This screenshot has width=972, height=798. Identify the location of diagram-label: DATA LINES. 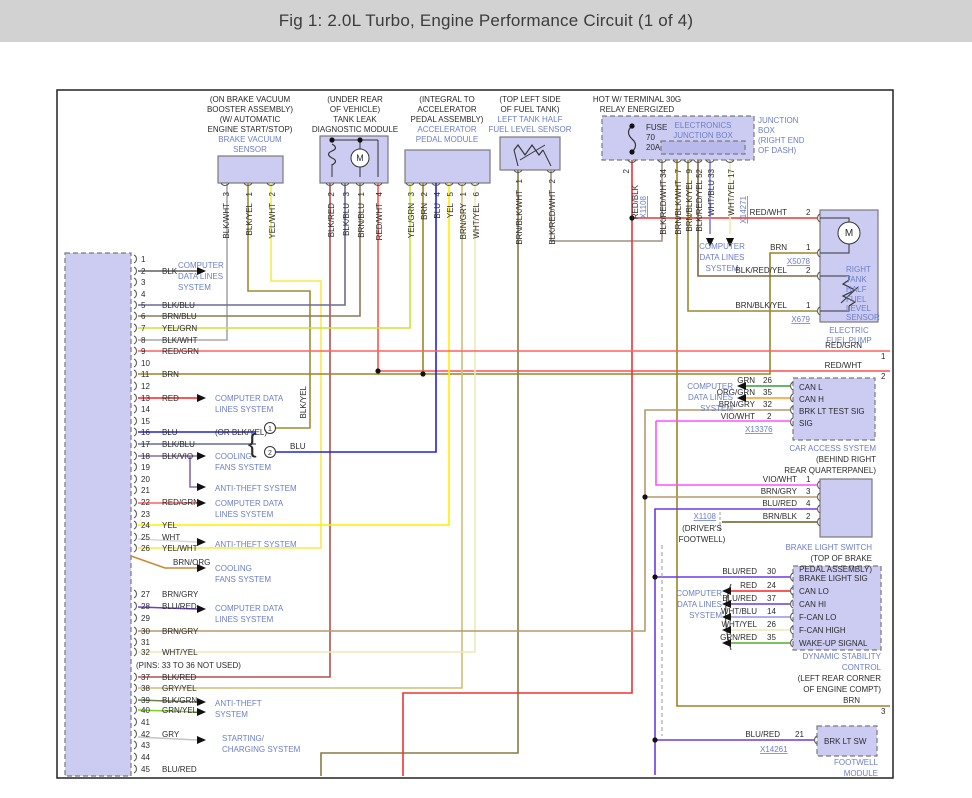
(699, 604).